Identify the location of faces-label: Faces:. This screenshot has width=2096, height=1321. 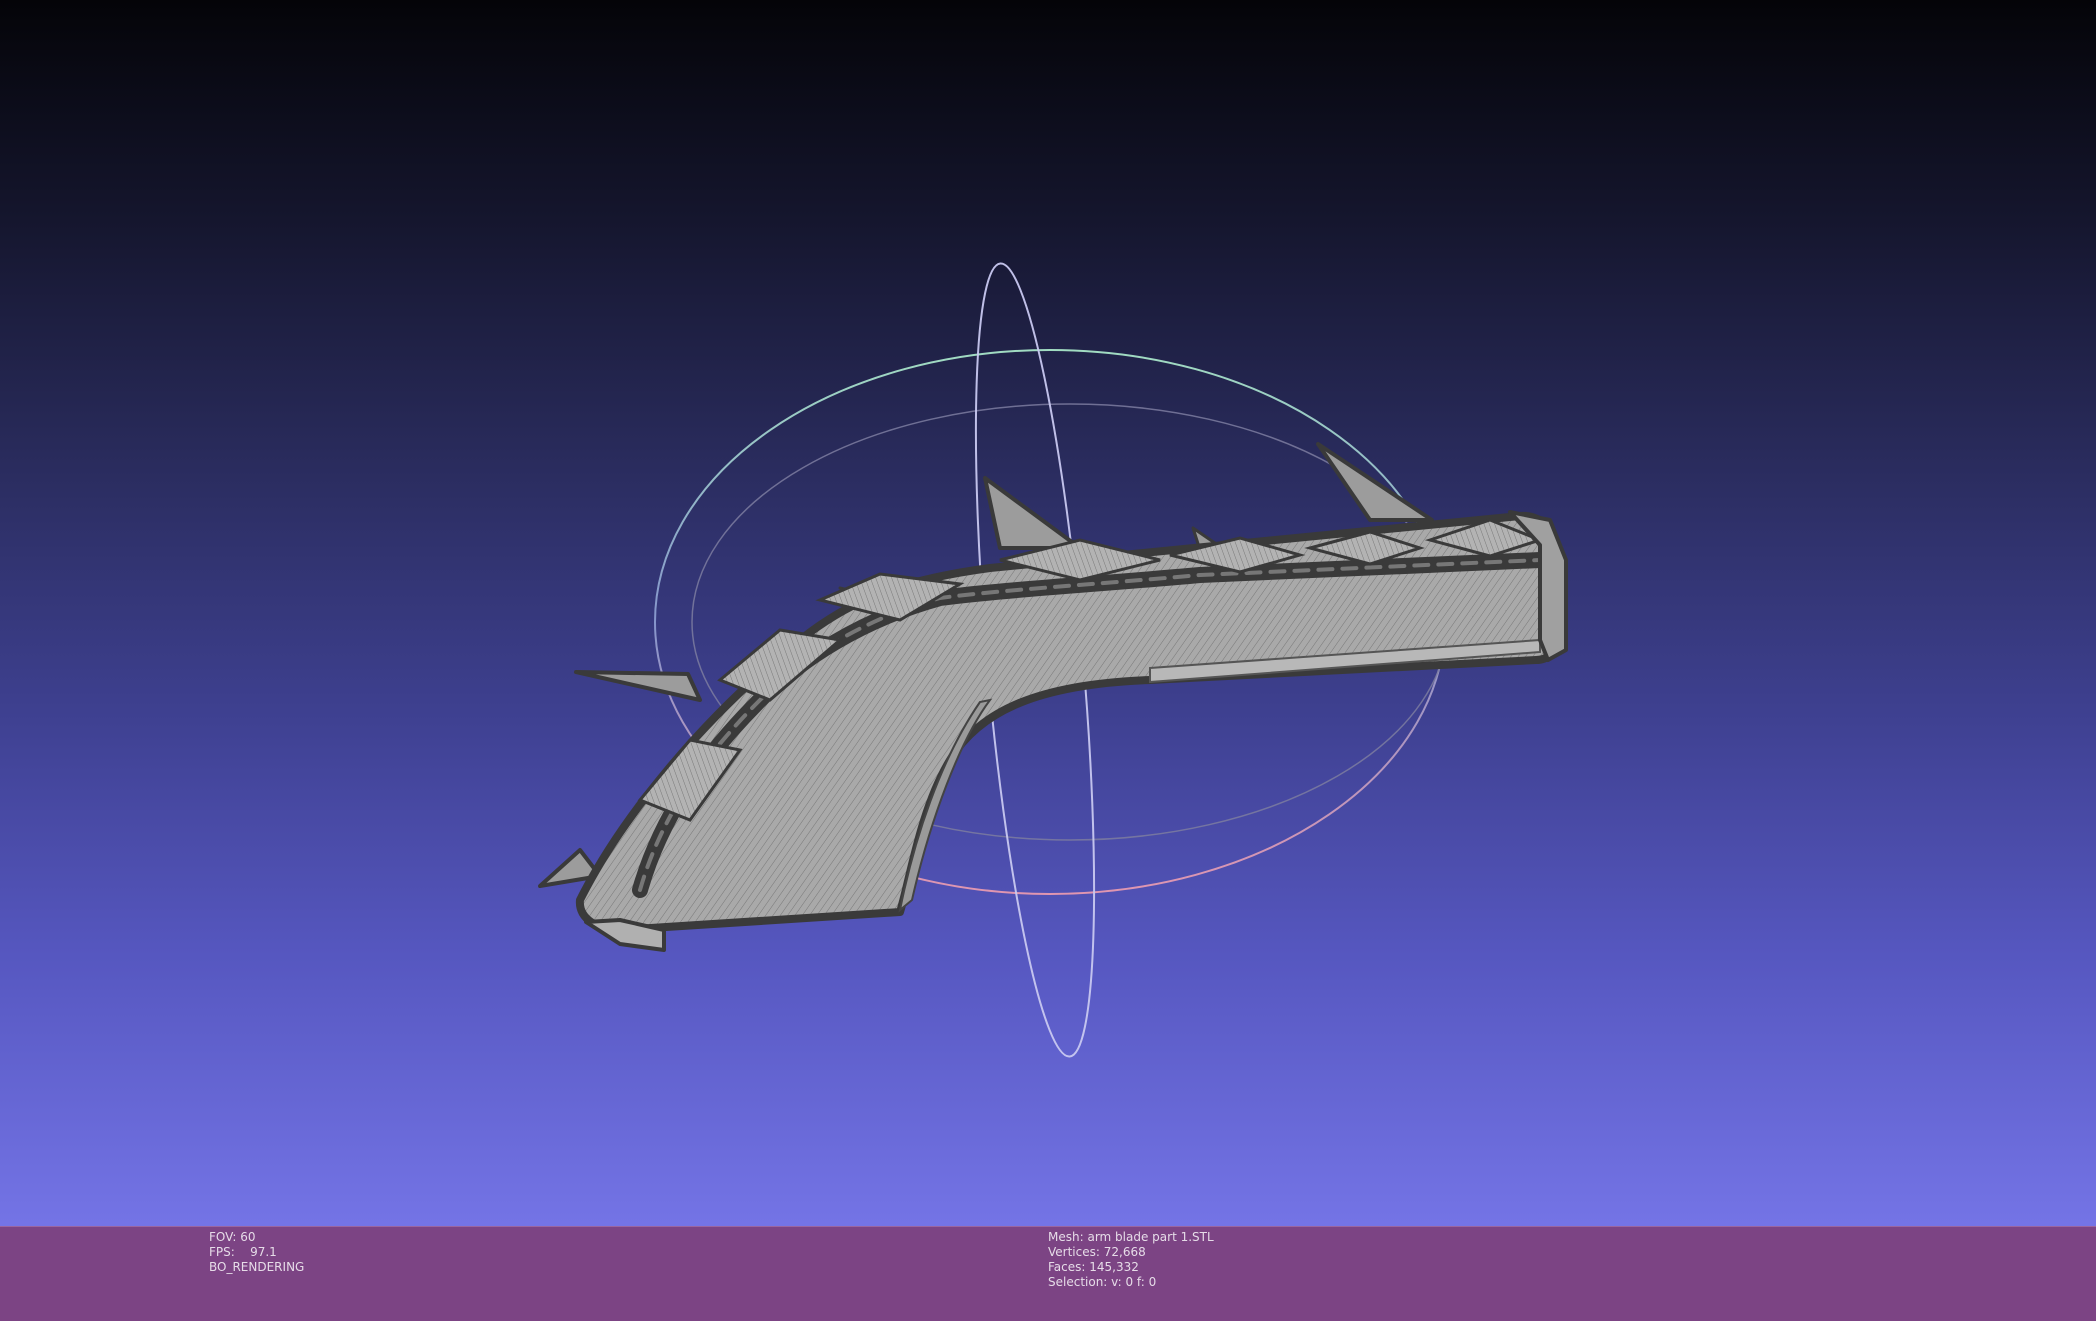
(1067, 1267).